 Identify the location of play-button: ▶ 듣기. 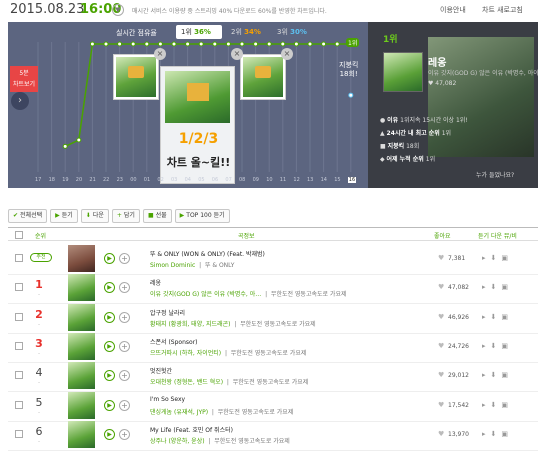
(64, 216).